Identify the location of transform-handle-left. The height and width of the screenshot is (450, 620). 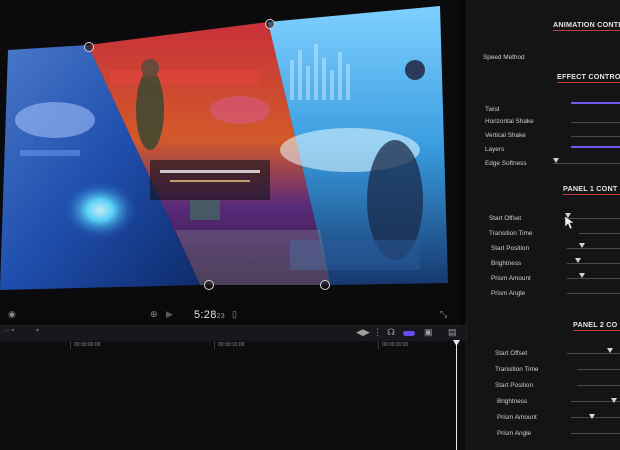
(89, 47).